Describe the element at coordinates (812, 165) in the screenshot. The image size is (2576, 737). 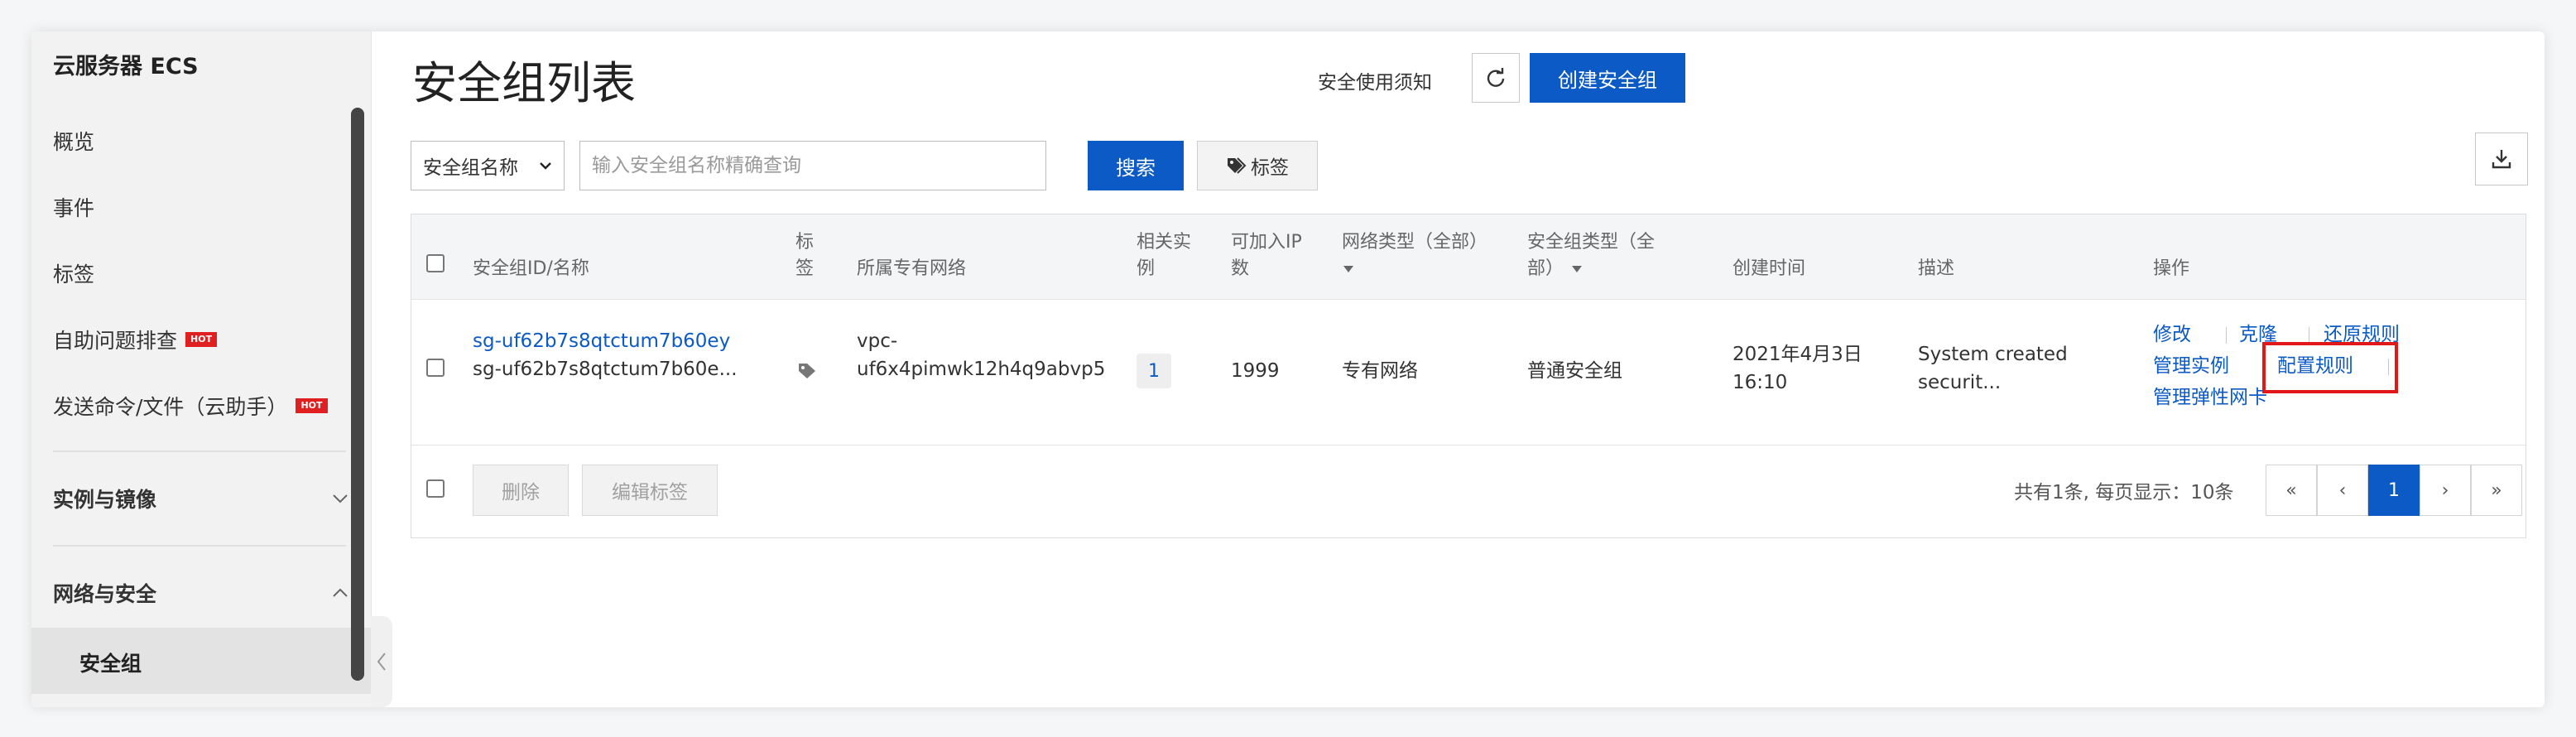
I see `search-input` at that location.